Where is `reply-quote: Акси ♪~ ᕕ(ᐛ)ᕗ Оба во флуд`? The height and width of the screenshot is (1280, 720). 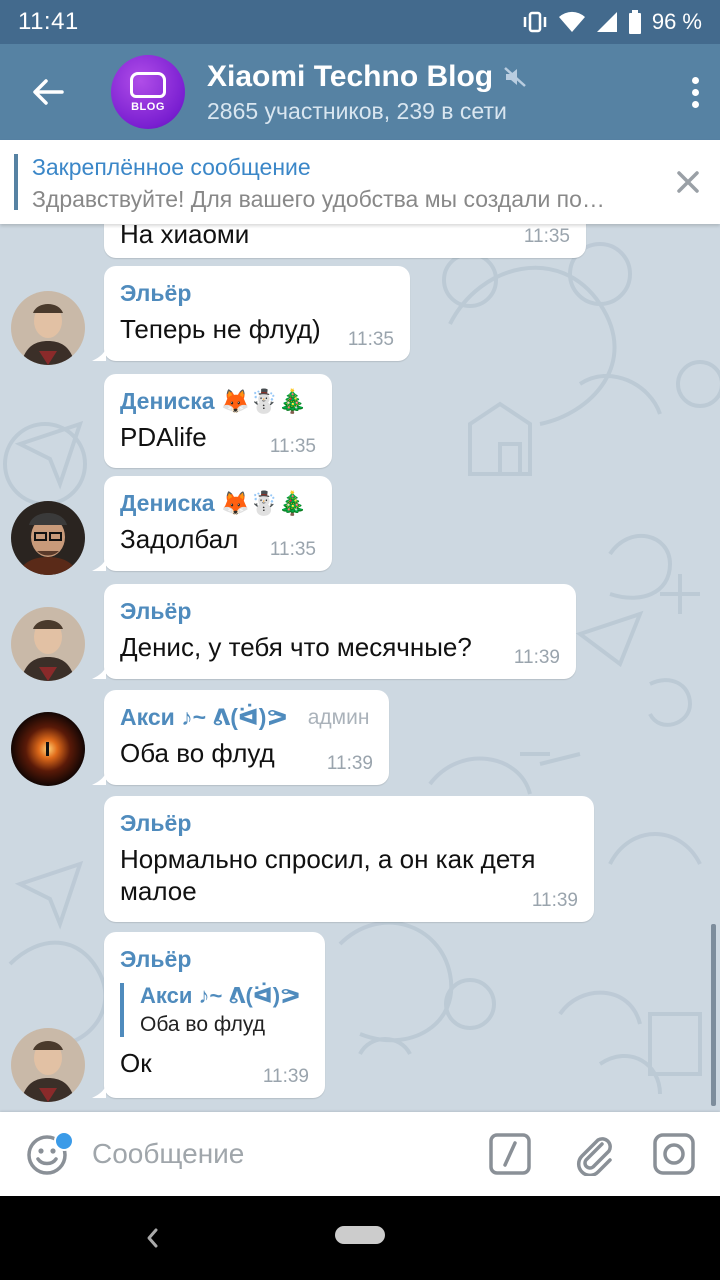 reply-quote: Акси ♪~ ᕕ(ᐛ)ᕗ Оба во флуд is located at coordinates (214, 1010).